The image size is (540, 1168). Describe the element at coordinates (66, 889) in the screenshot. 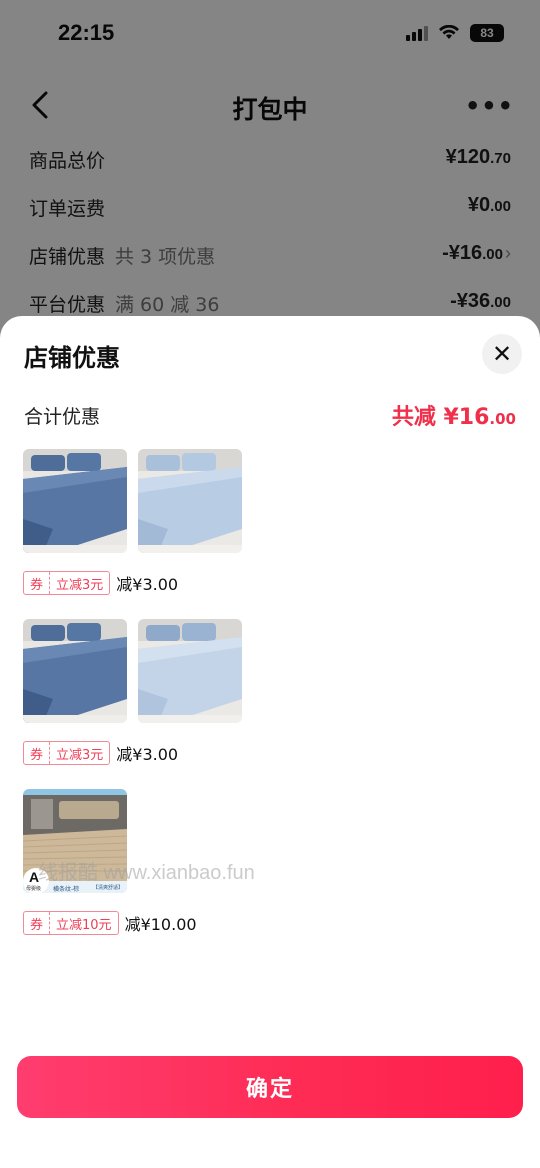

I see `thumbnail-caption: 横条纹-棕` at that location.